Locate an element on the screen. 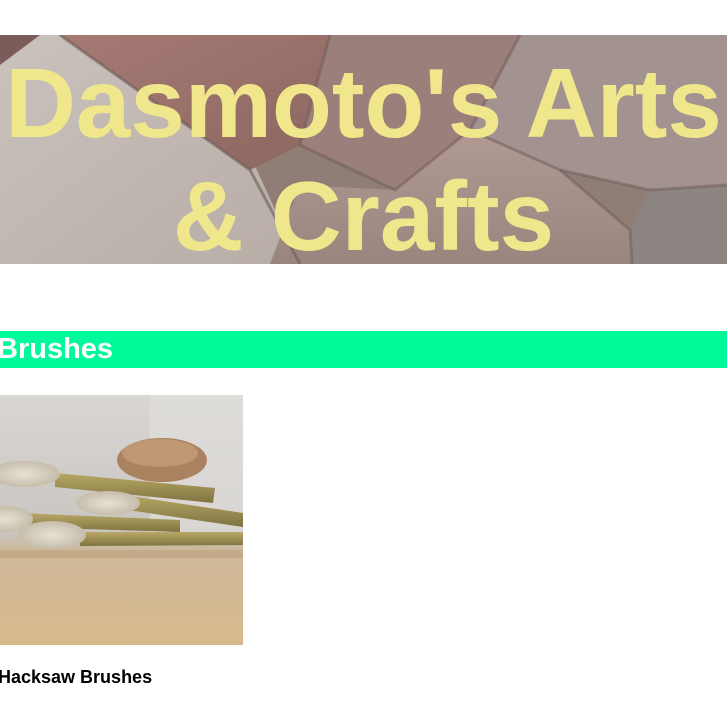 This screenshot has width=727, height=708. section-heading-bar: Brushes is located at coordinates (363, 349).